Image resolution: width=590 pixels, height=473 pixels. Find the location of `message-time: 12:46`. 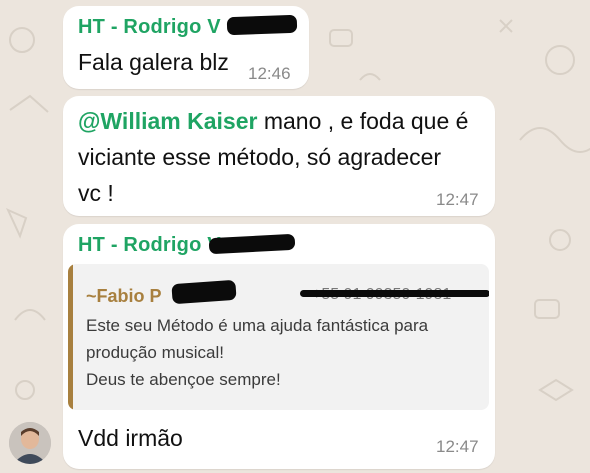

message-time: 12:46 is located at coordinates (269, 73).